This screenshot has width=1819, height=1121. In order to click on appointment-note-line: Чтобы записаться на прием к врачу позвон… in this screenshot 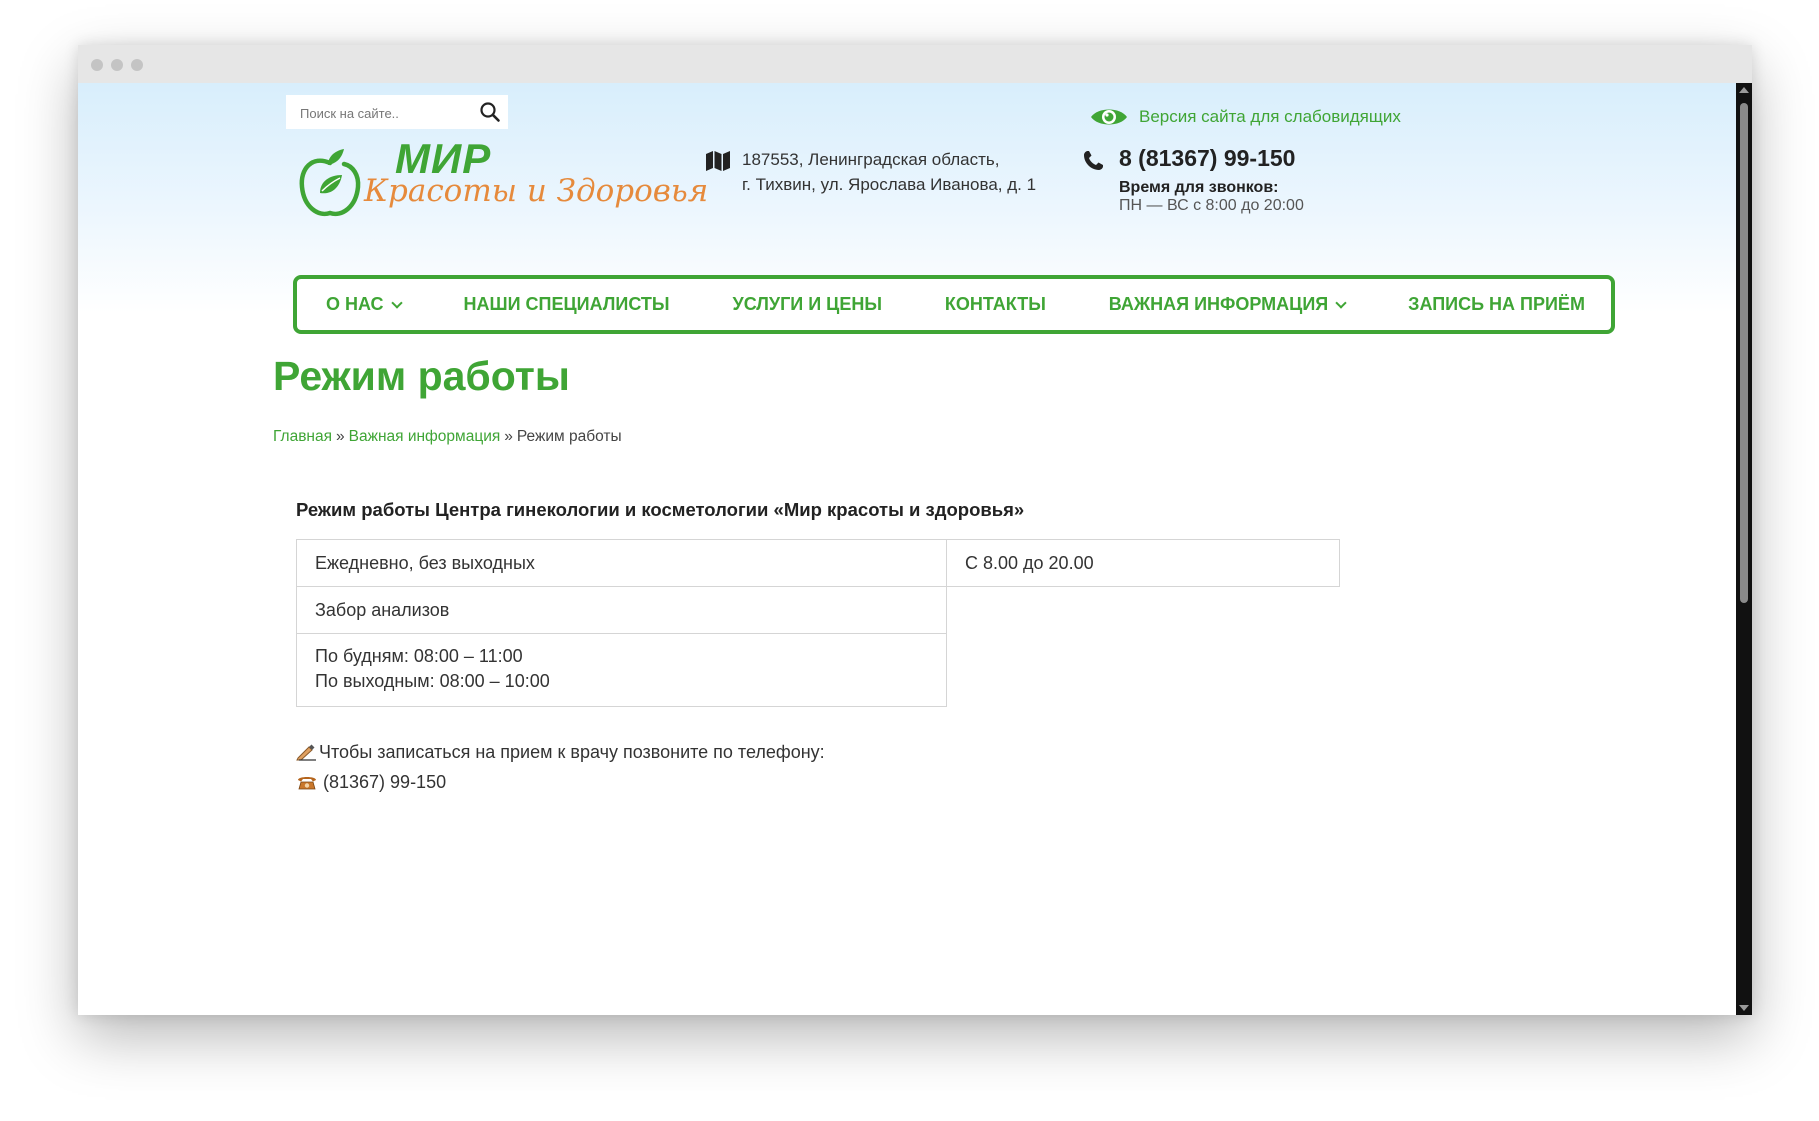, I will do `click(560, 752)`.